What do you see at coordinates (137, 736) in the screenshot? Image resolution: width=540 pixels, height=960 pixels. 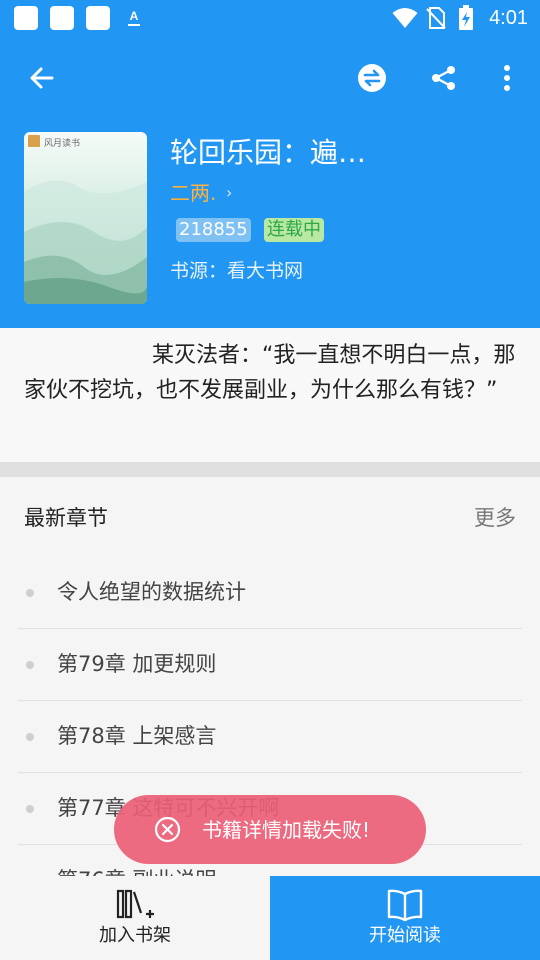 I see `chapter-title: 第78章 上架感言` at bounding box center [137, 736].